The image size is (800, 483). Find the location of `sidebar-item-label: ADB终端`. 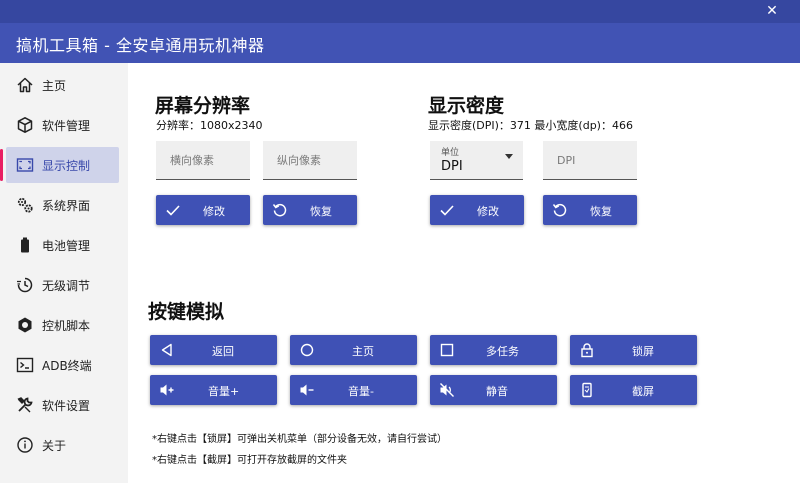

sidebar-item-label: ADB终端 is located at coordinates (67, 366).